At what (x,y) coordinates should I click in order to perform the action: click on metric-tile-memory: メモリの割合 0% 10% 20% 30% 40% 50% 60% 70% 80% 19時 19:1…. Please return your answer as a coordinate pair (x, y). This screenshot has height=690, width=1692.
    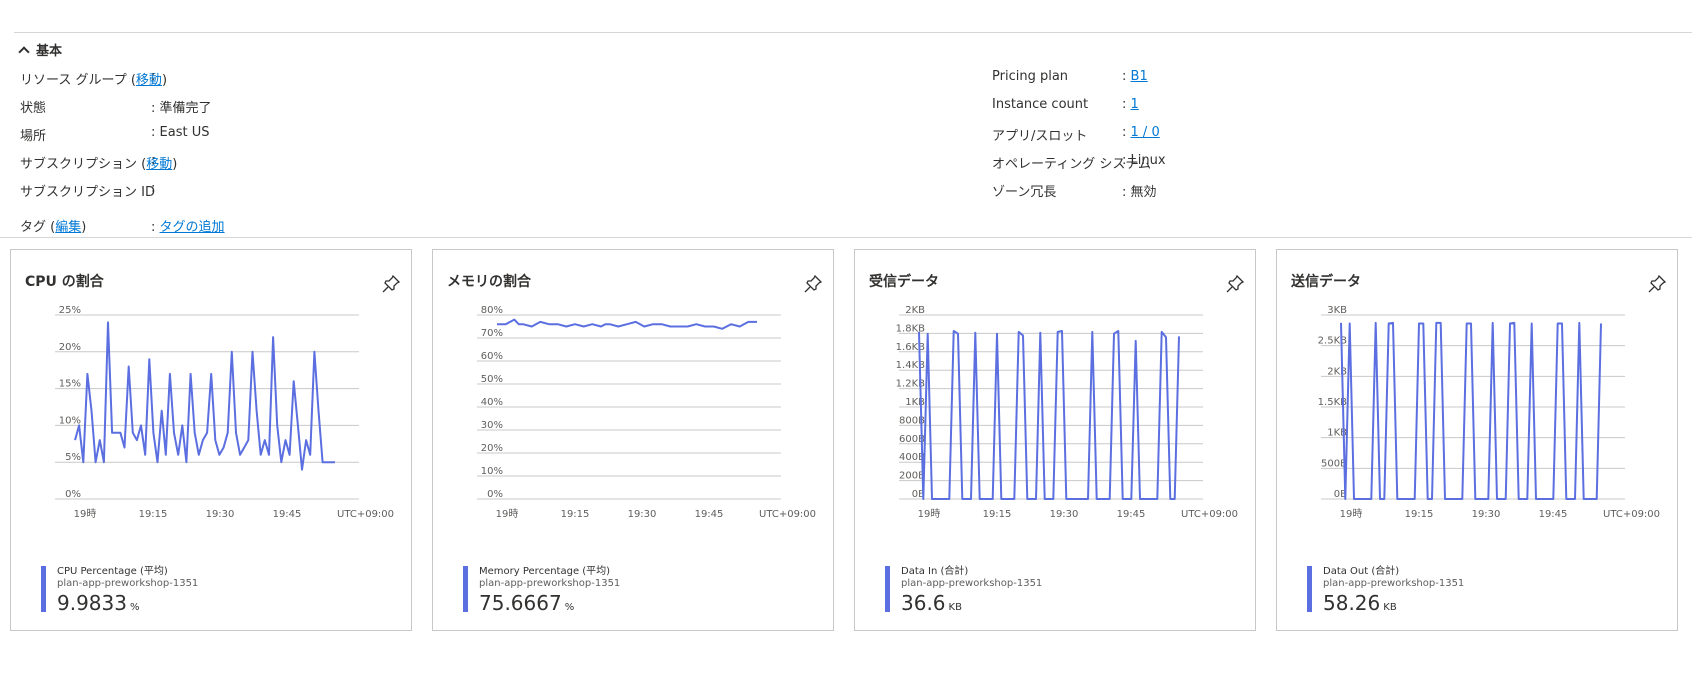
    Looking at the image, I should click on (633, 440).